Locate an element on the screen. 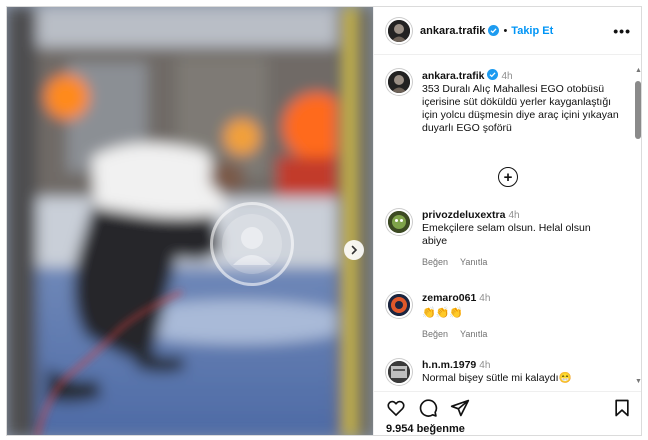 The image size is (648, 440). post-header: ankara.trafik • Takip Et ••• is located at coordinates (507, 31).